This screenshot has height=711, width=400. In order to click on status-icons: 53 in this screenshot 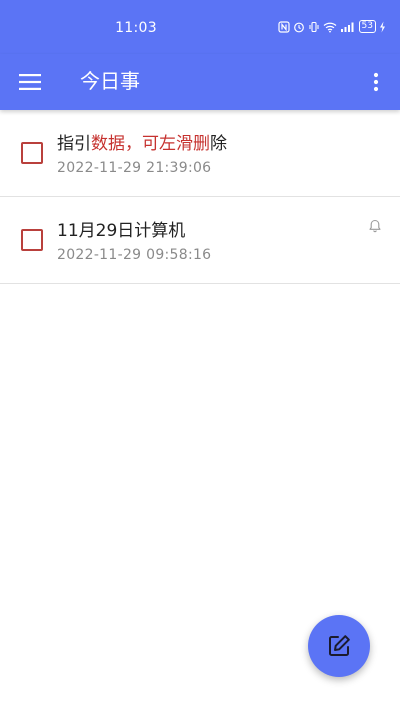, I will do `click(331, 26)`.